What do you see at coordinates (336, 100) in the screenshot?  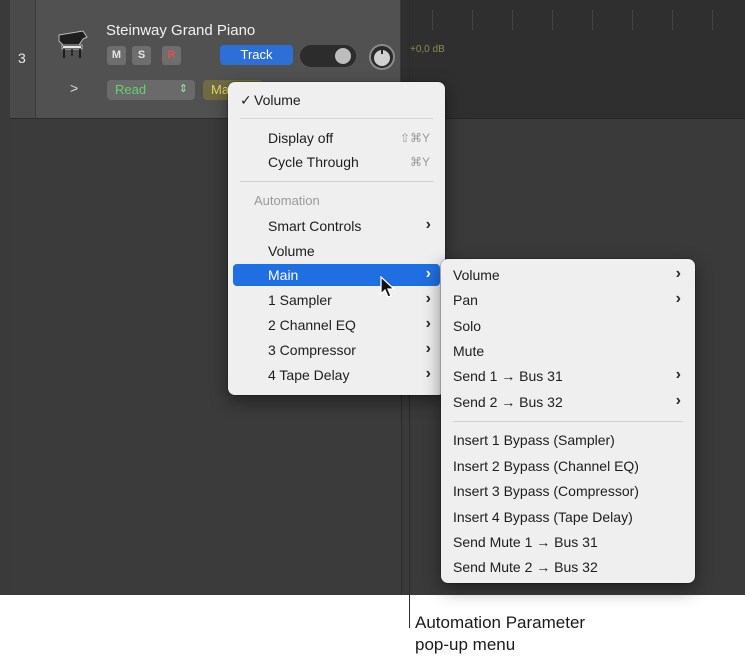 I see `menu-item-volume-checked: ✓ Volume` at bounding box center [336, 100].